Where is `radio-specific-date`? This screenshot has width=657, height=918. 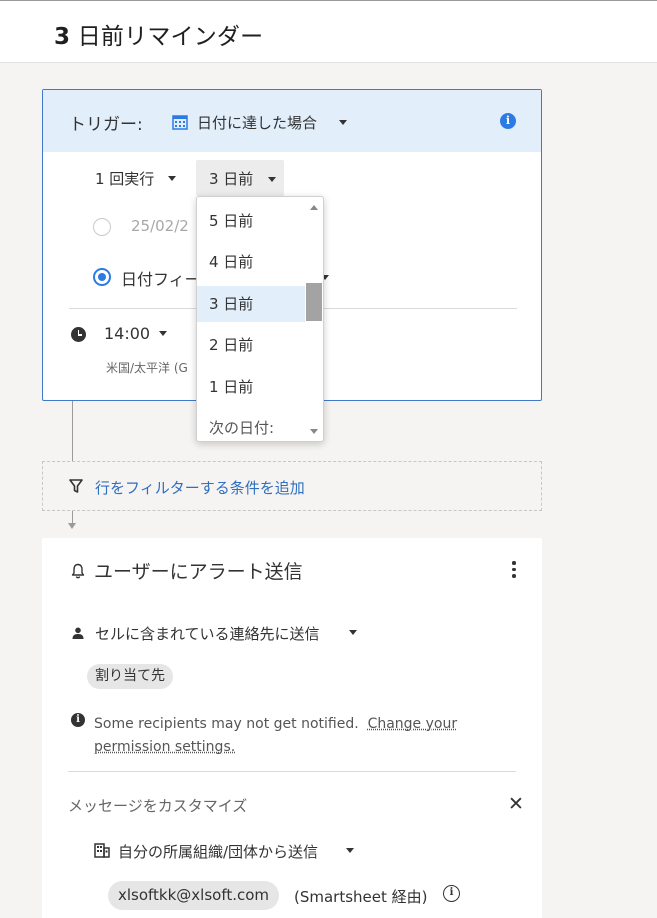 radio-specific-date is located at coordinates (102, 227).